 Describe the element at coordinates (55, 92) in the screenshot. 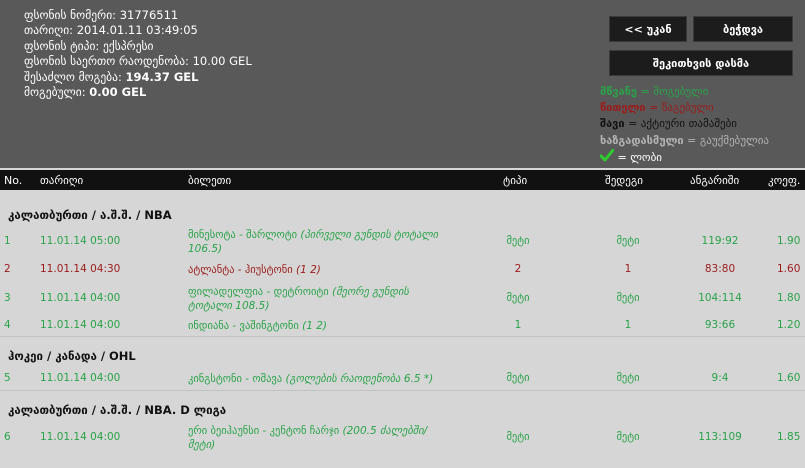

I see `won-label: მოგებული:` at that location.